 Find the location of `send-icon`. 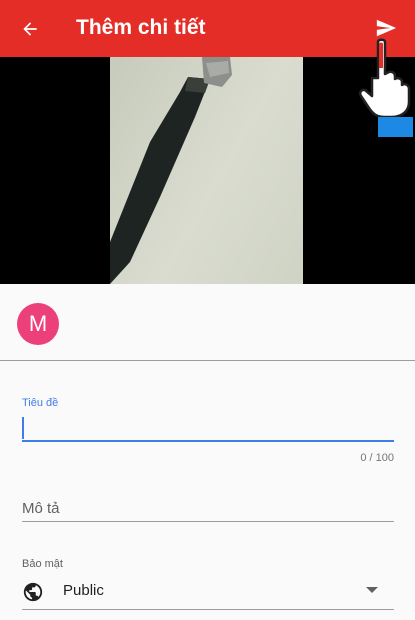

send-icon is located at coordinates (386, 28).